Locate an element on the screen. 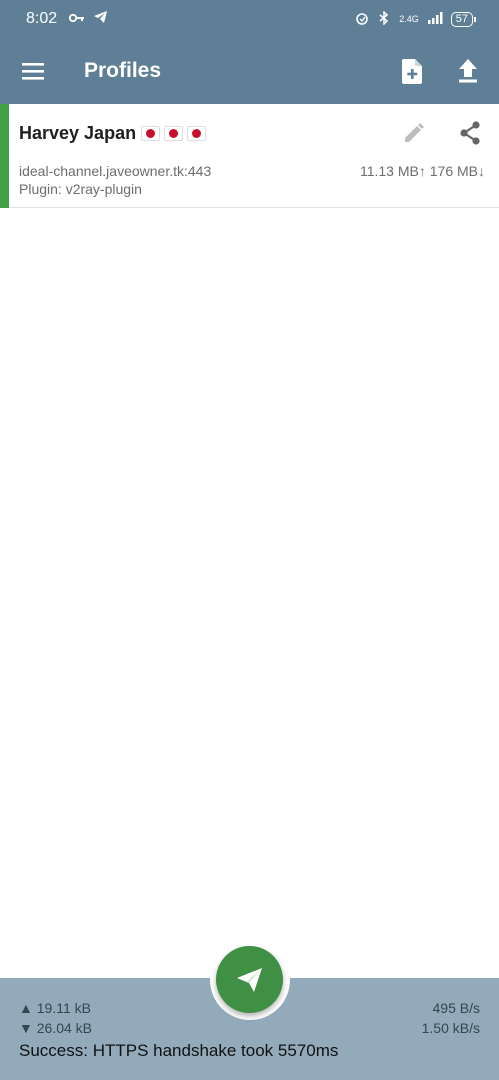 The image size is (499, 1080). download-rate: 1.50 kB/s is located at coordinates (450, 1028).